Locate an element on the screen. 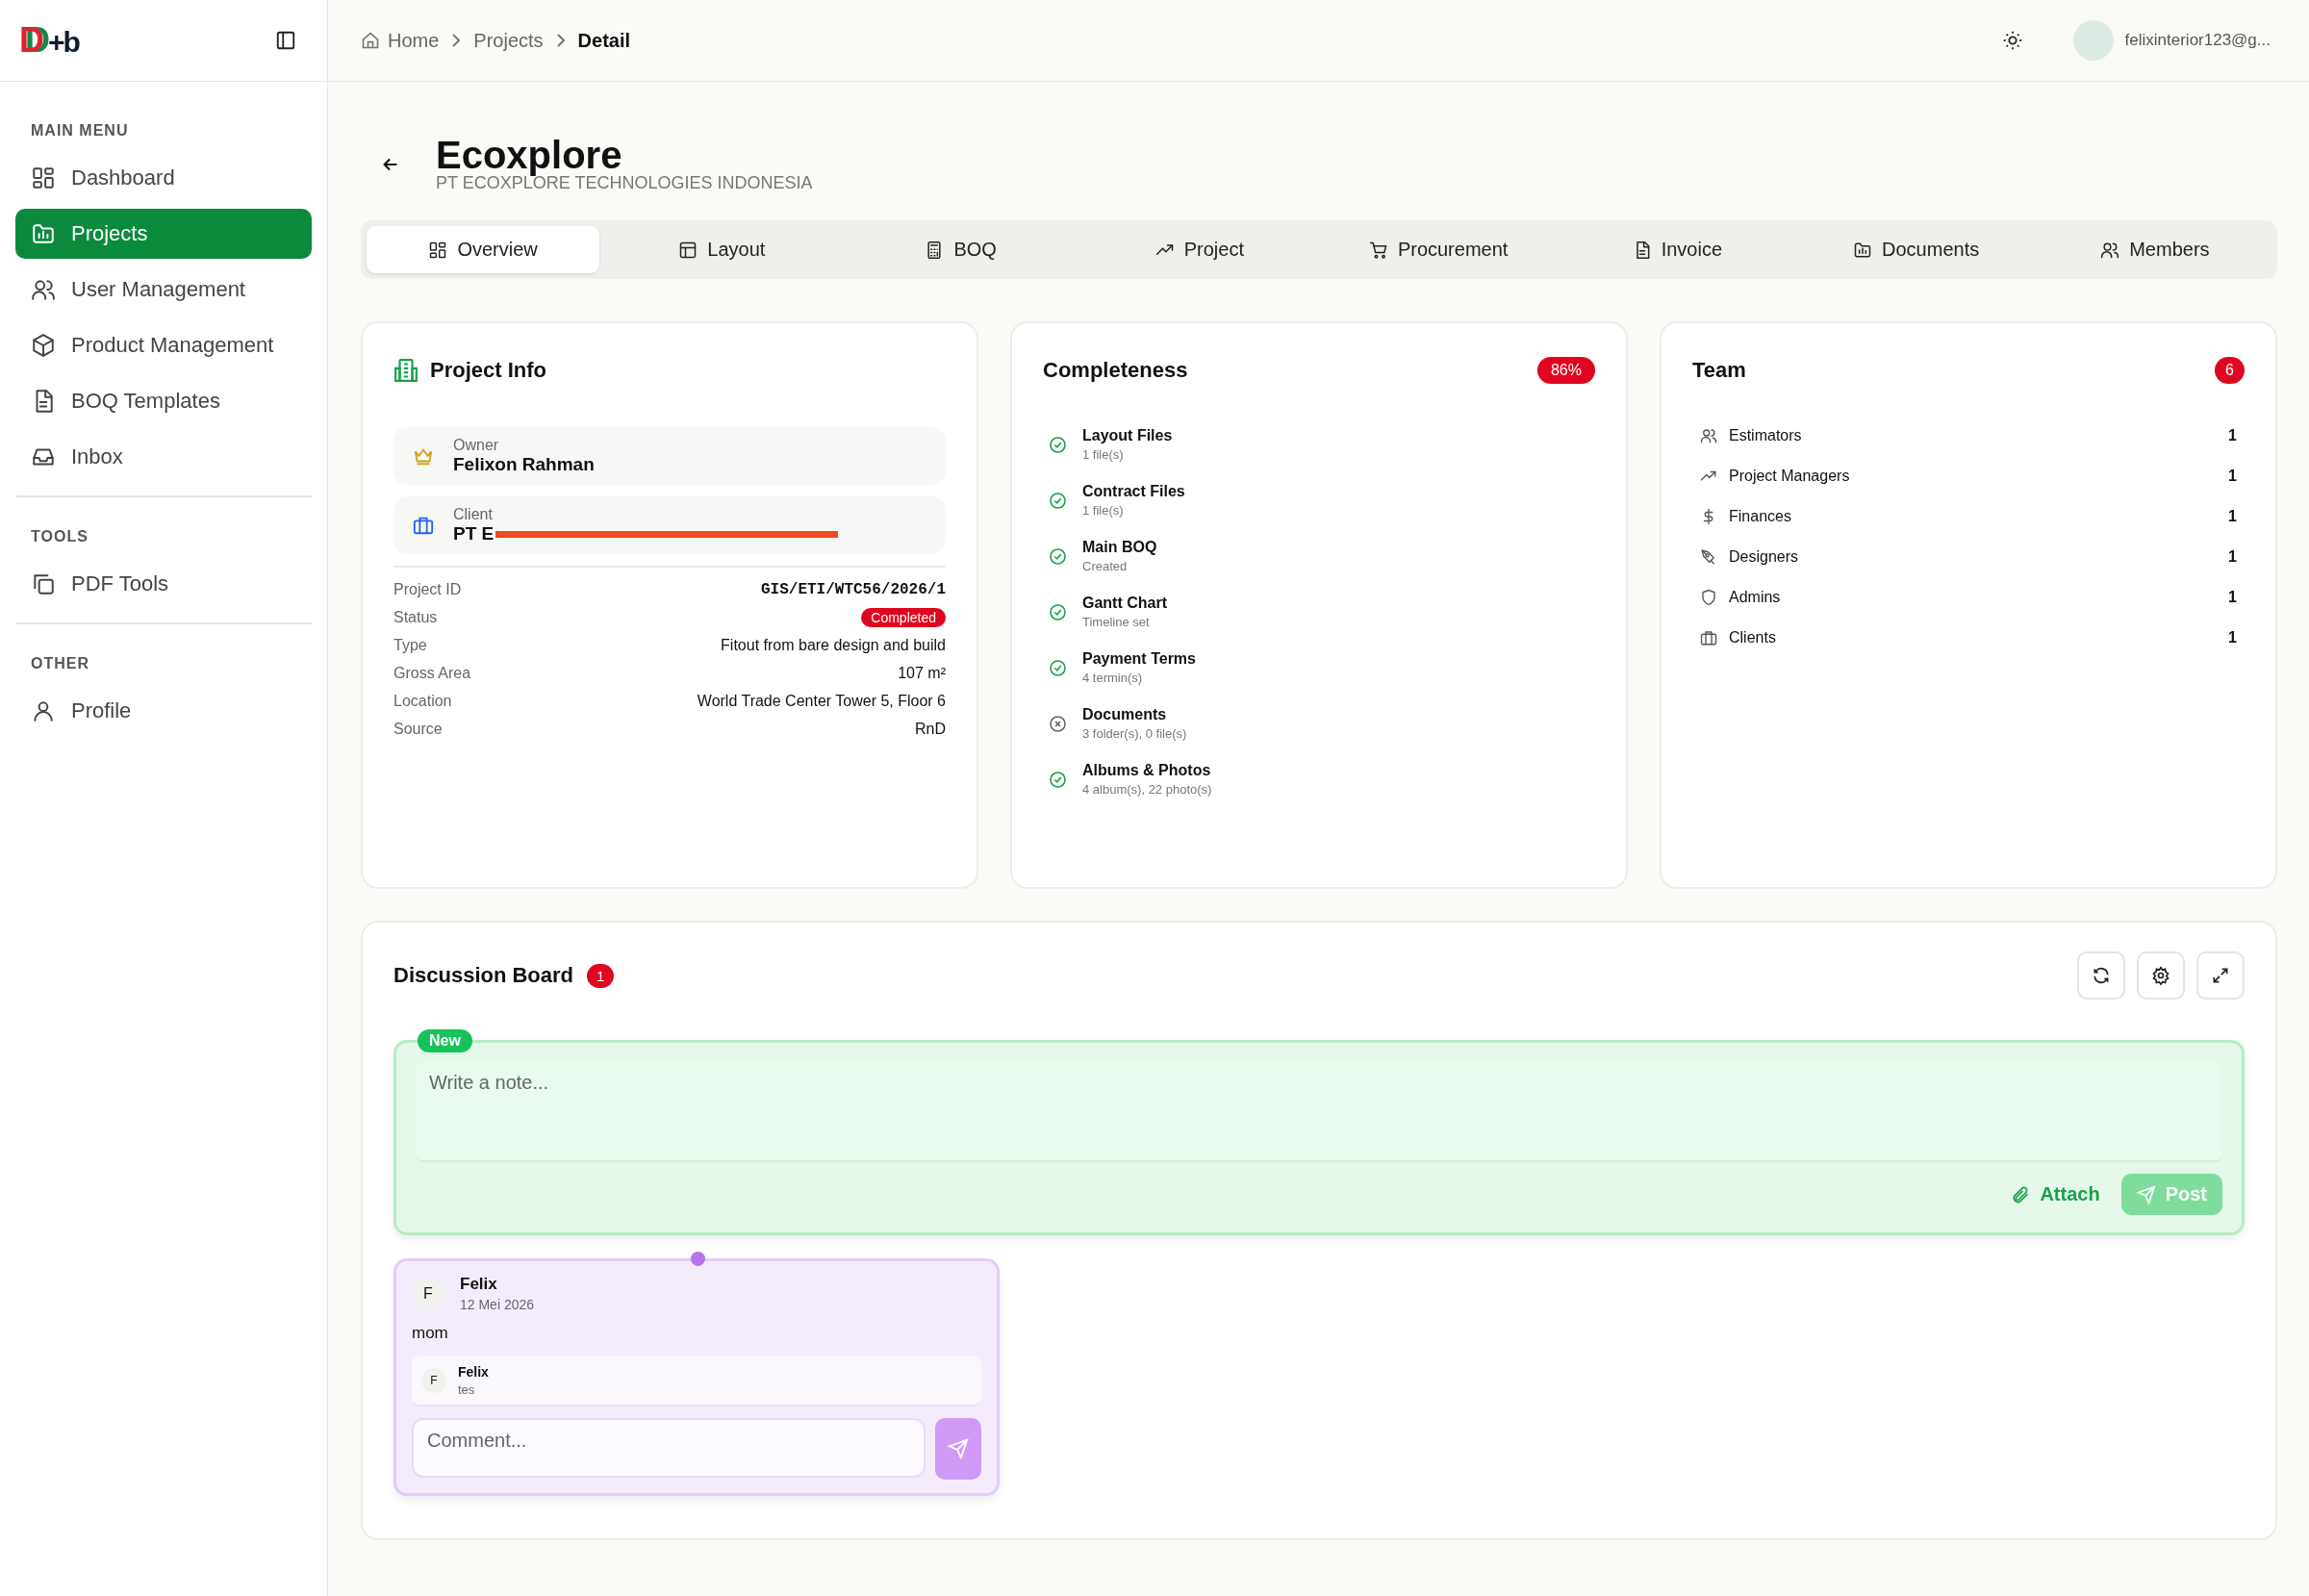 The image size is (2309, 1596). role-label: Estimators is located at coordinates (1766, 435).